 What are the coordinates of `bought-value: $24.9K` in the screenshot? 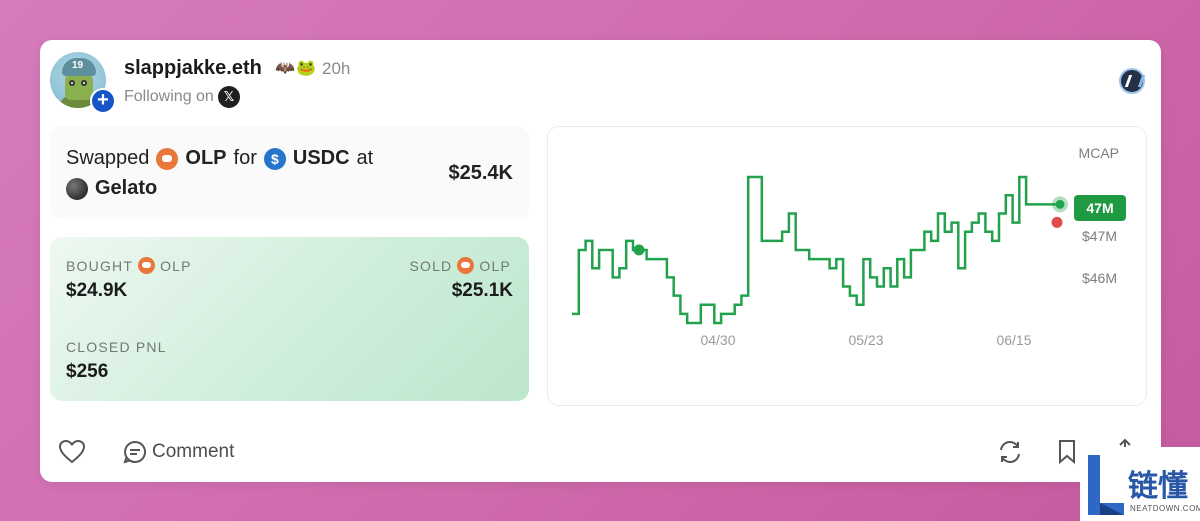 It's located at (97, 290).